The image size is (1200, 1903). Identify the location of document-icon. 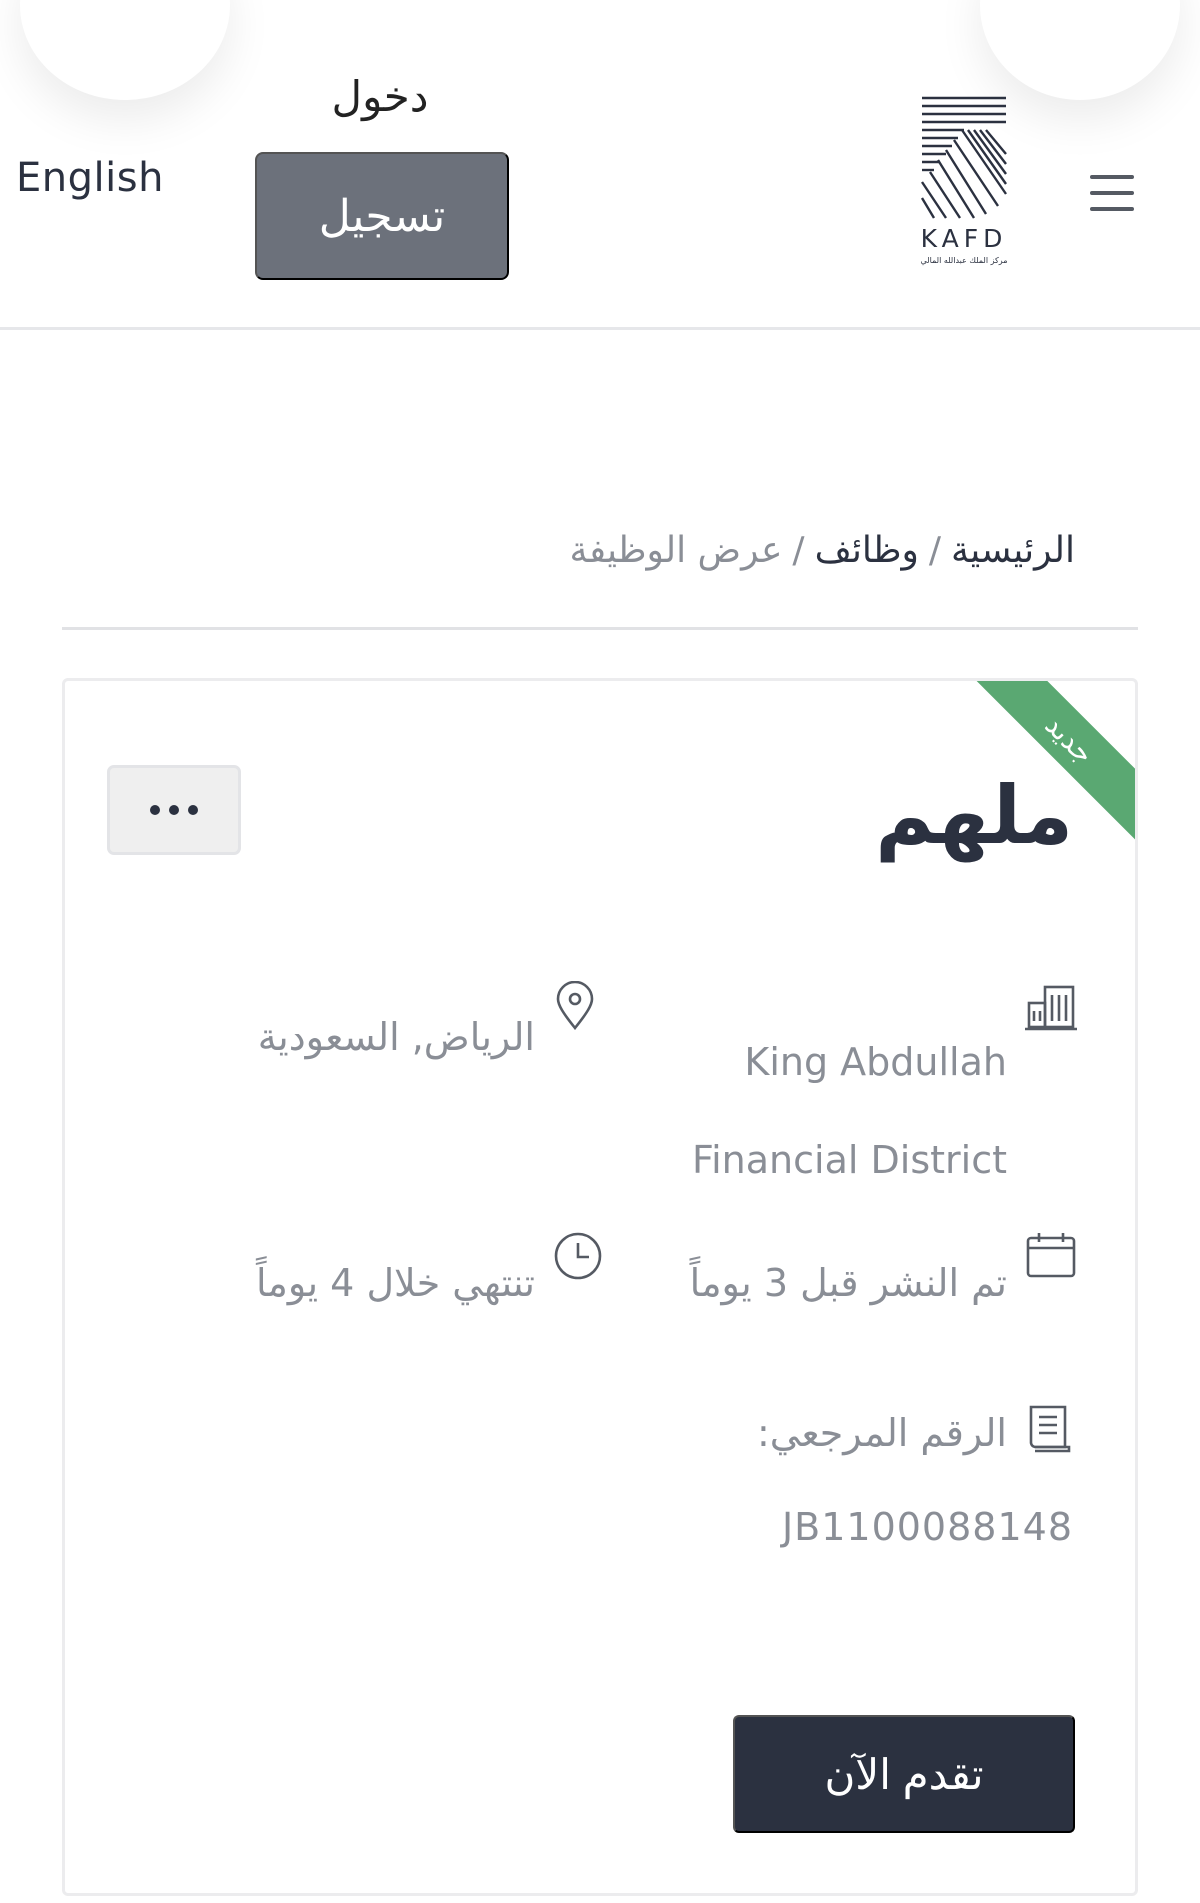
(1049, 1431).